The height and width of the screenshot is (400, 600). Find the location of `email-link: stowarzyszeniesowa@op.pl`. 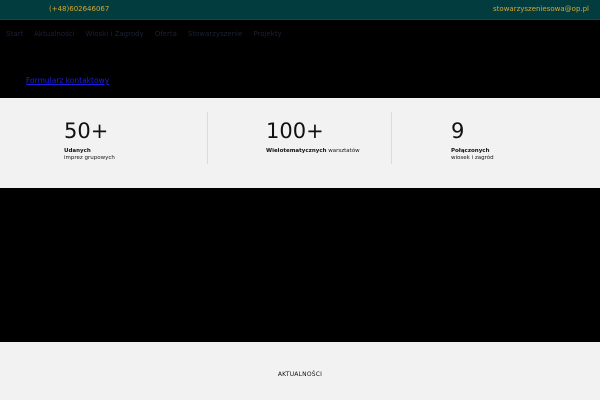

email-link: stowarzyszeniesowa@op.pl is located at coordinates (541, 9).